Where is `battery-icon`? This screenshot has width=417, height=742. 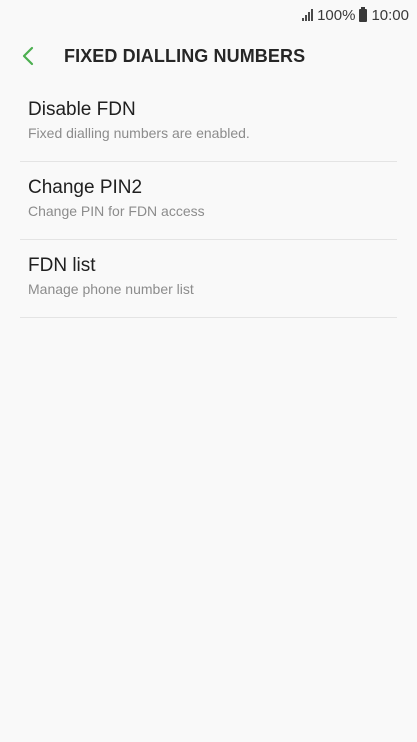
battery-icon is located at coordinates (363, 14).